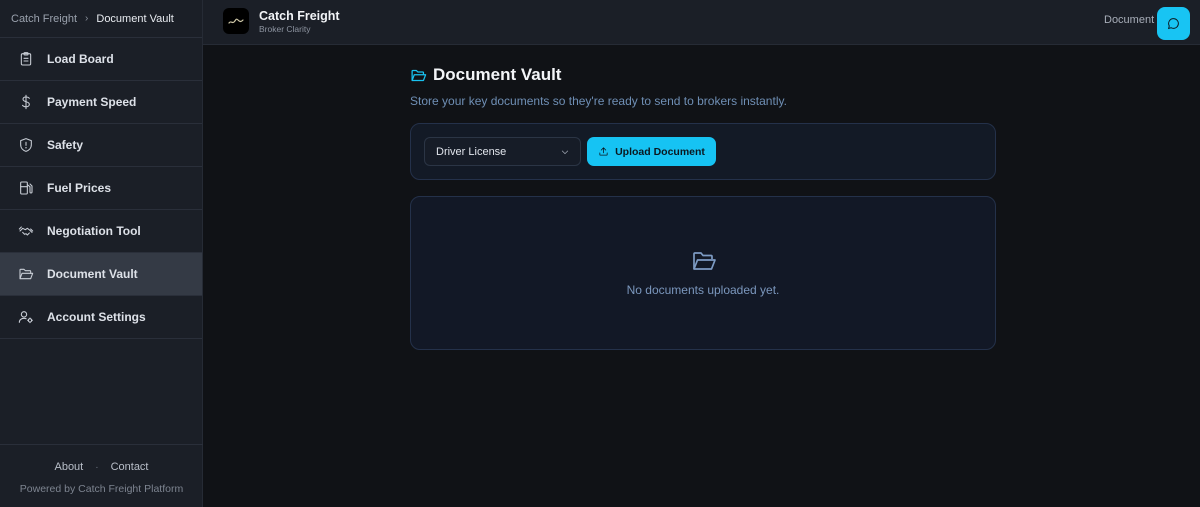 The width and height of the screenshot is (1200, 507). Describe the element at coordinates (26, 145) in the screenshot. I see `shield-icon` at that location.